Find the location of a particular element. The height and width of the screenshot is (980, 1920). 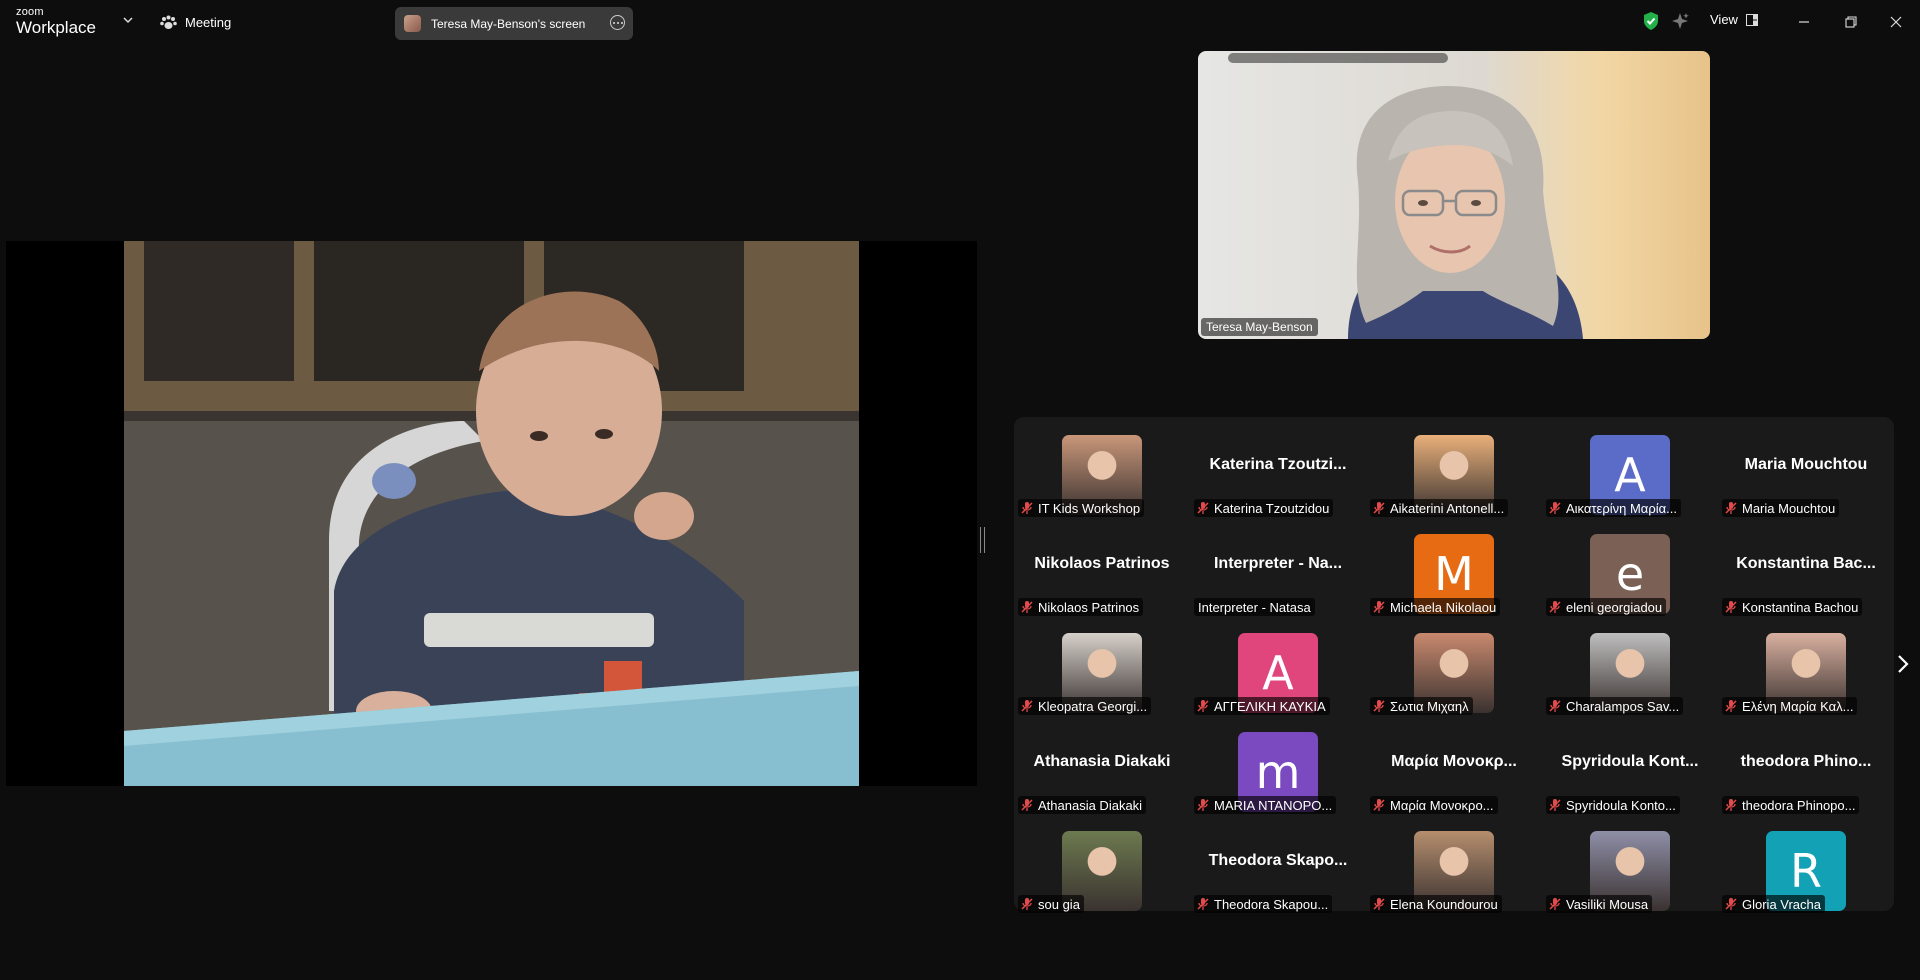

participant-name-label: ΑΓΓΕΛΙΚΗ ΚΑΥΚΙΑ is located at coordinates (1262, 706).